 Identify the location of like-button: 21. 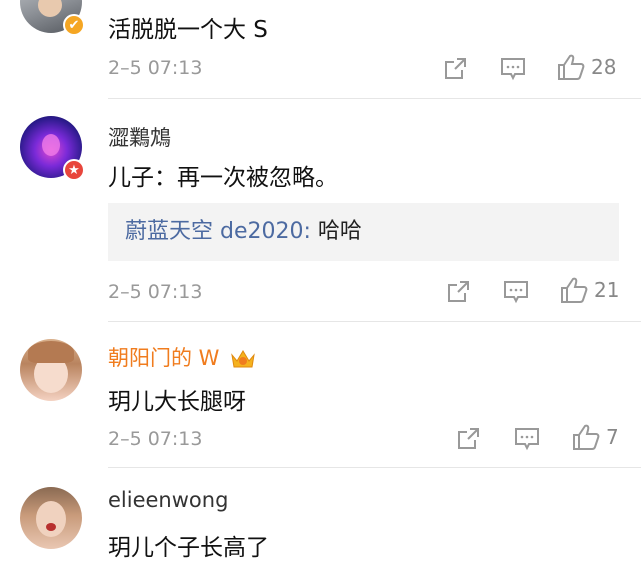
(589, 290).